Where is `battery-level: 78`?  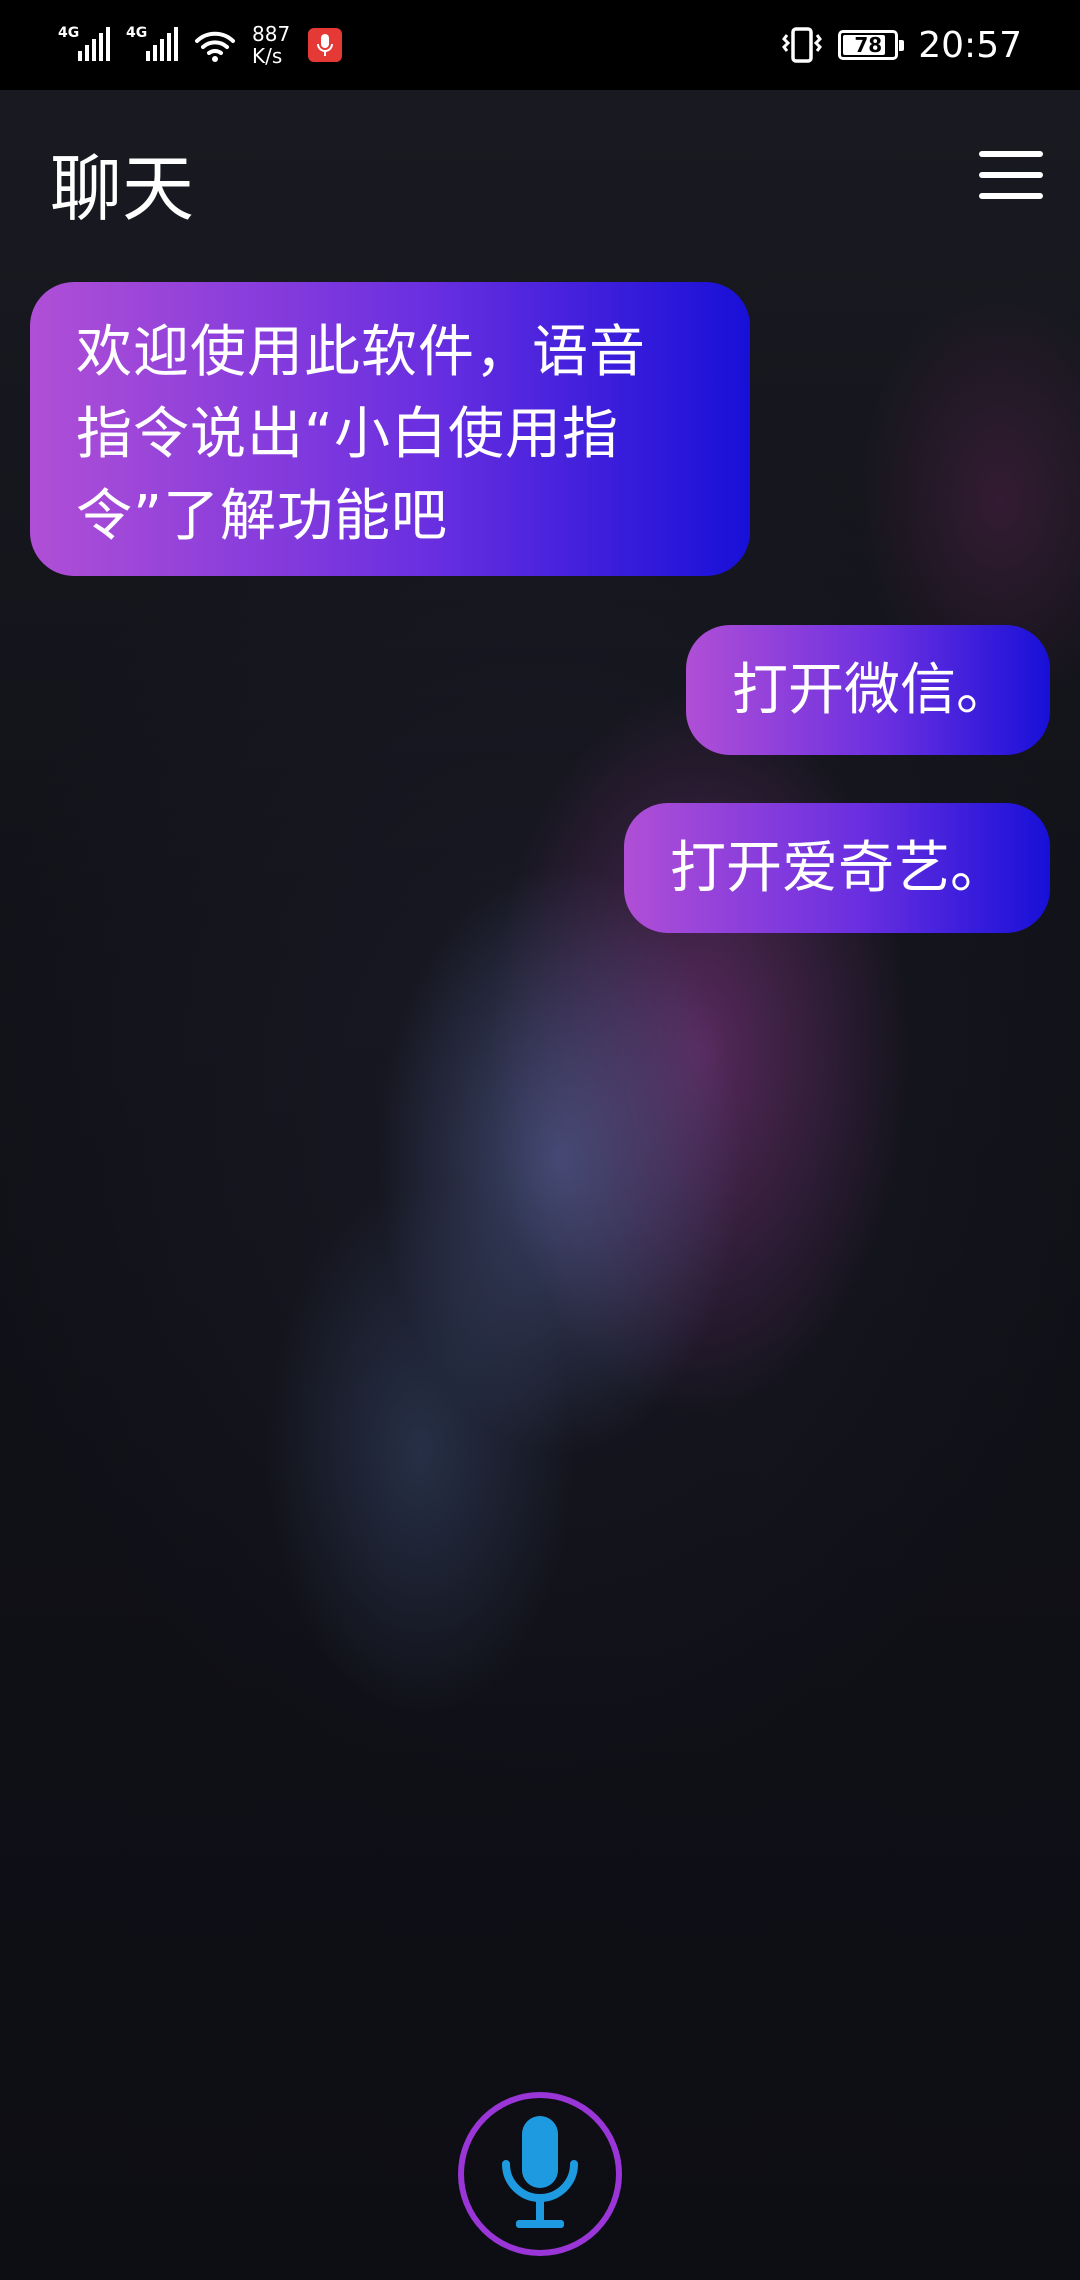 battery-level: 78 is located at coordinates (868, 45).